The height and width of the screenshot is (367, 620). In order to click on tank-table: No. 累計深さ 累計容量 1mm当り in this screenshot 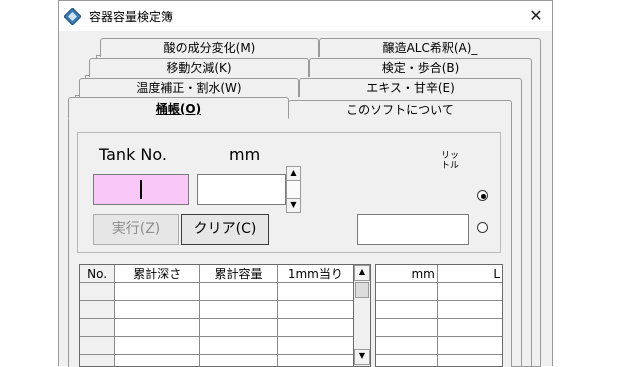, I will do `click(216, 315)`.